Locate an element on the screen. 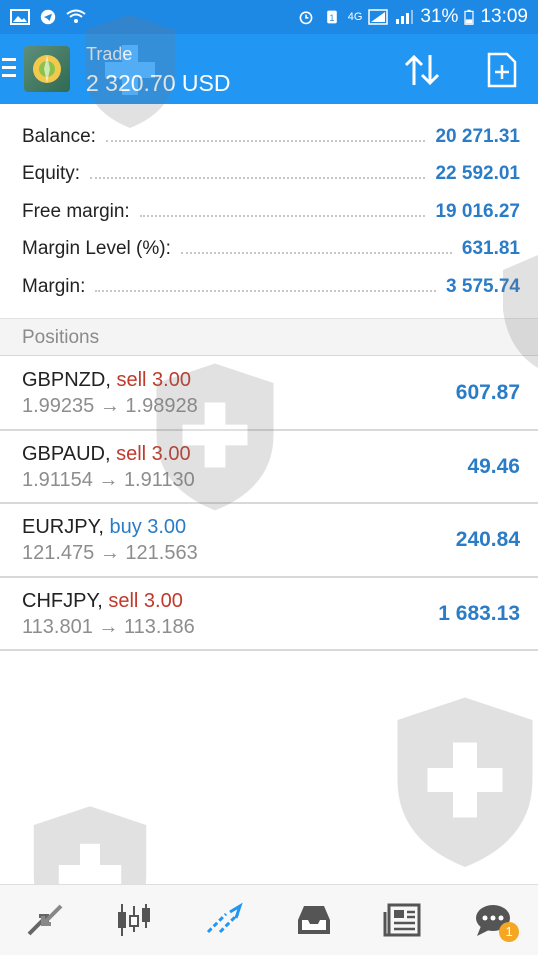 The height and width of the screenshot is (955, 538). position-title: GBPAUD, sell 3.00 is located at coordinates (106, 454).